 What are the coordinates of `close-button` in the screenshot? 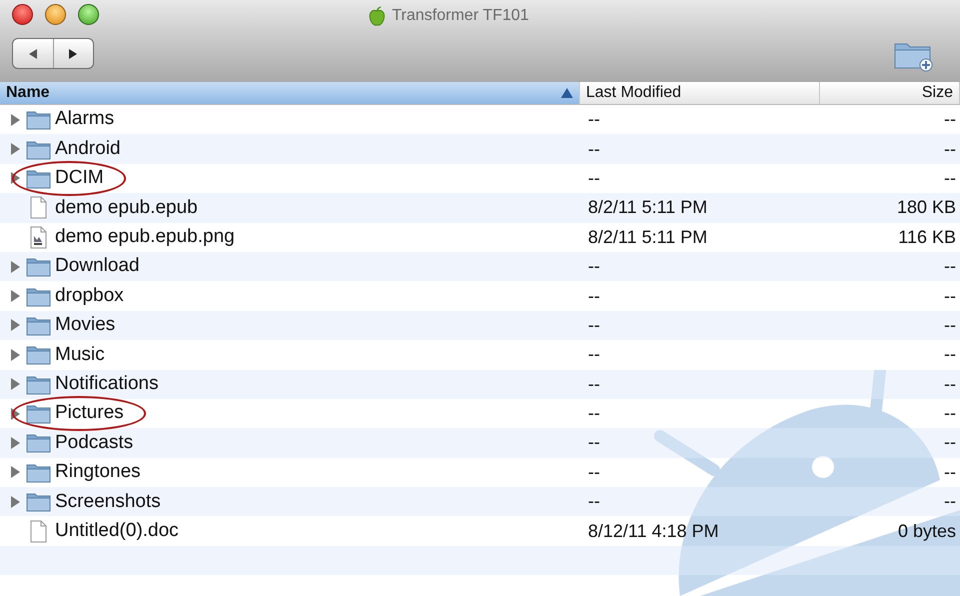 It's located at (22, 14).